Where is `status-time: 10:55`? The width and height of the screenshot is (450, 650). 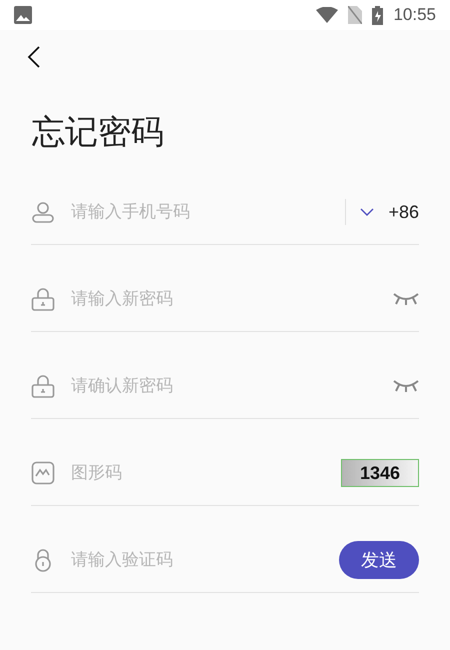
status-time: 10:55 is located at coordinates (414, 15).